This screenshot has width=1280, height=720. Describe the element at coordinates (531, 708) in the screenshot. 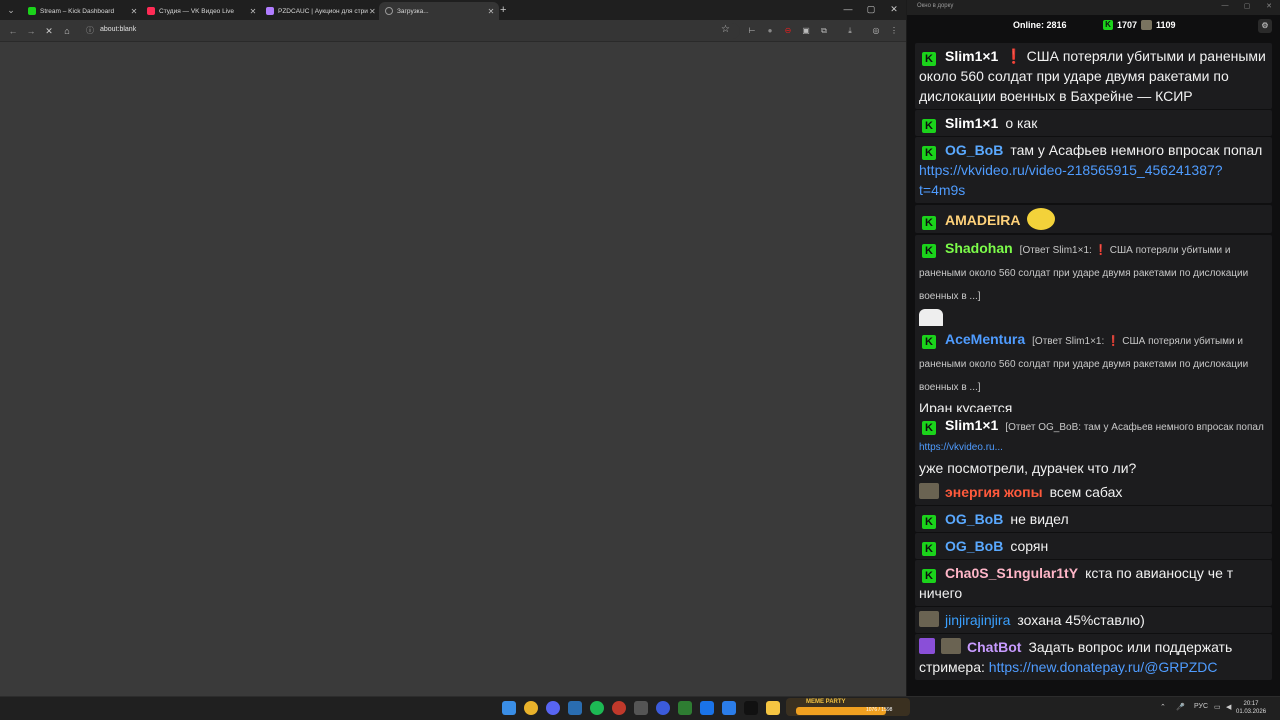

I see `chrome-icon` at that location.